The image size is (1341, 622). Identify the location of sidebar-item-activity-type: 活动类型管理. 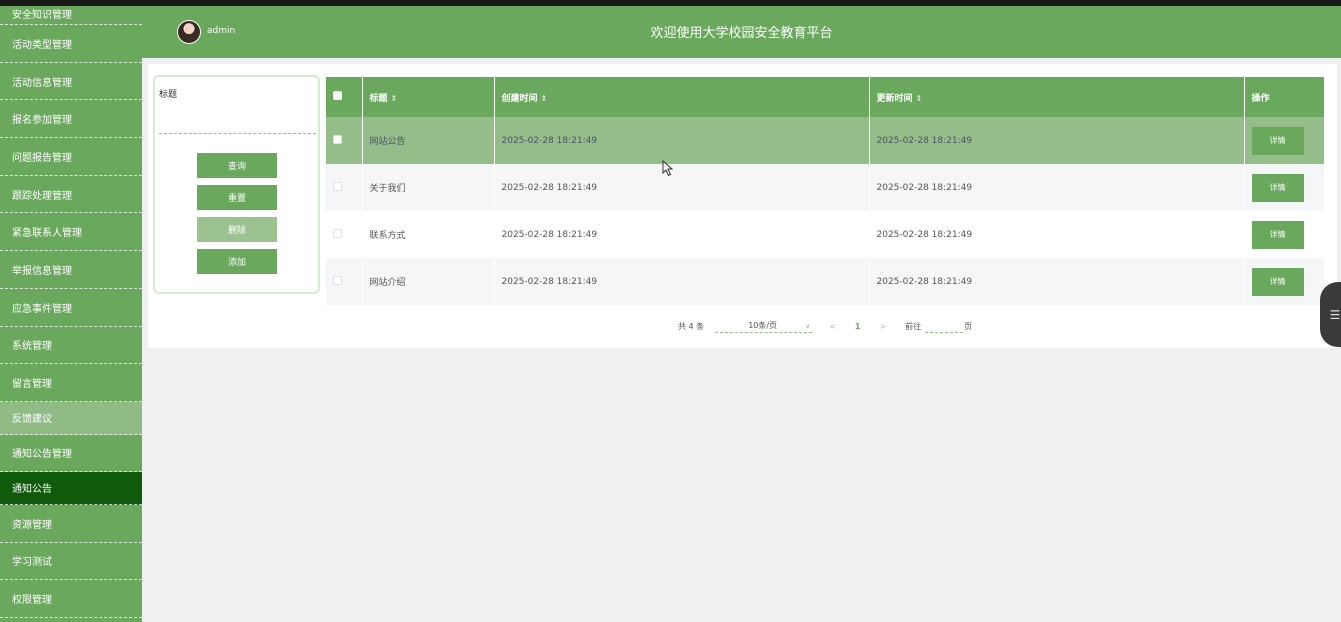
(71, 44).